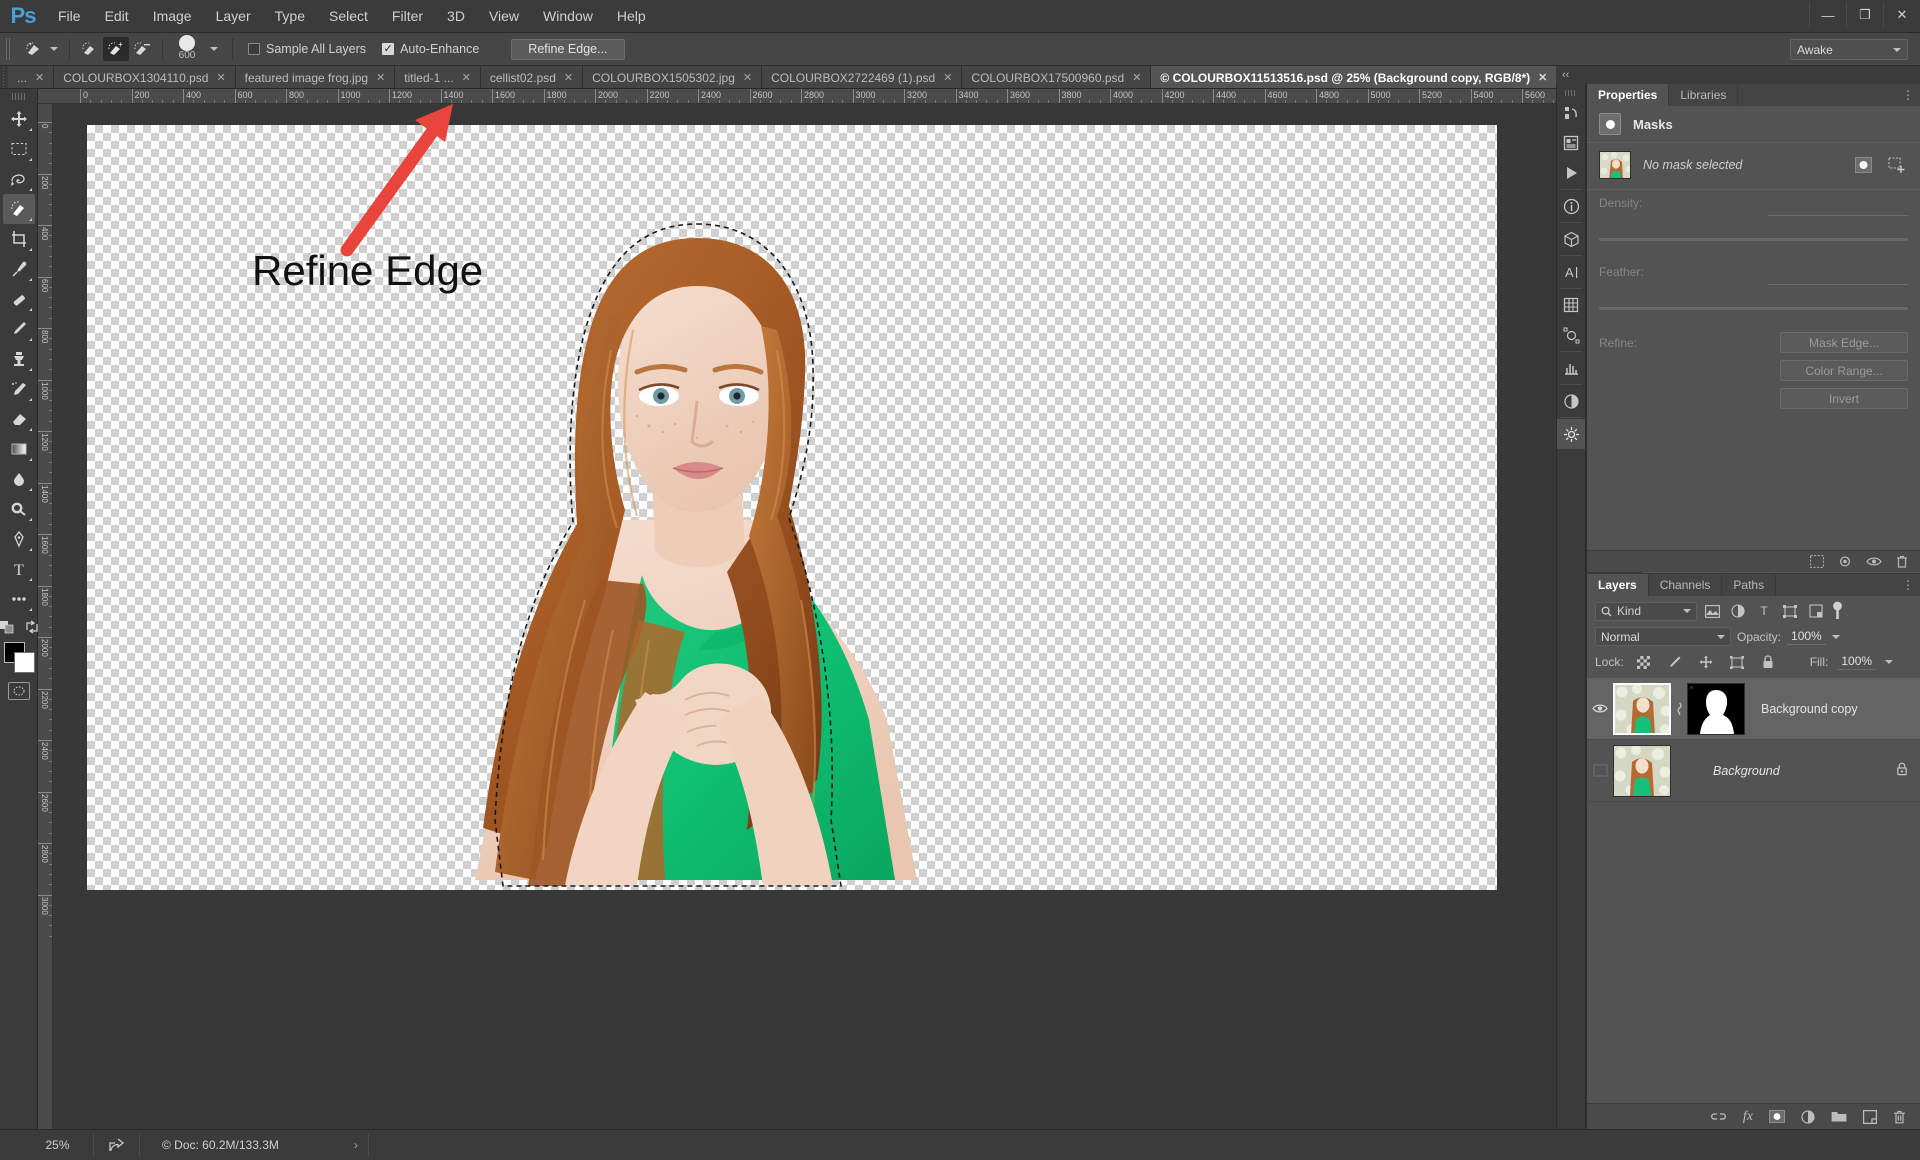 The image size is (1920, 1160). I want to click on more-tools-button, so click(19, 599).